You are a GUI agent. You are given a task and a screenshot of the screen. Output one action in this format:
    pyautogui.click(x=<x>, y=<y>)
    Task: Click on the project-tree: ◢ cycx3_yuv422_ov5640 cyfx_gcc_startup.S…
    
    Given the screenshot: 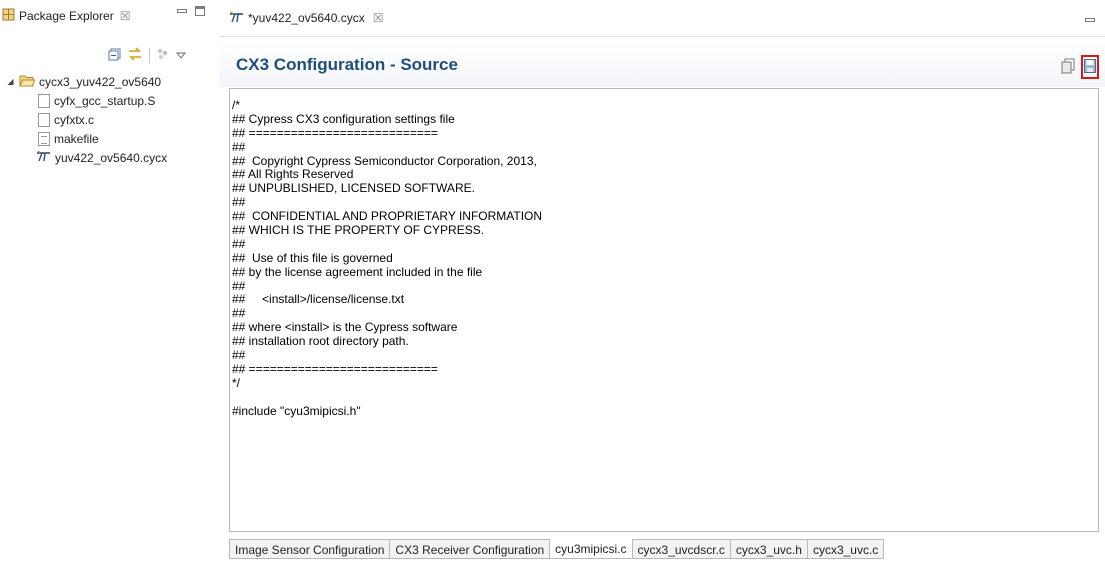 What is the action you would take?
    pyautogui.click(x=112, y=119)
    